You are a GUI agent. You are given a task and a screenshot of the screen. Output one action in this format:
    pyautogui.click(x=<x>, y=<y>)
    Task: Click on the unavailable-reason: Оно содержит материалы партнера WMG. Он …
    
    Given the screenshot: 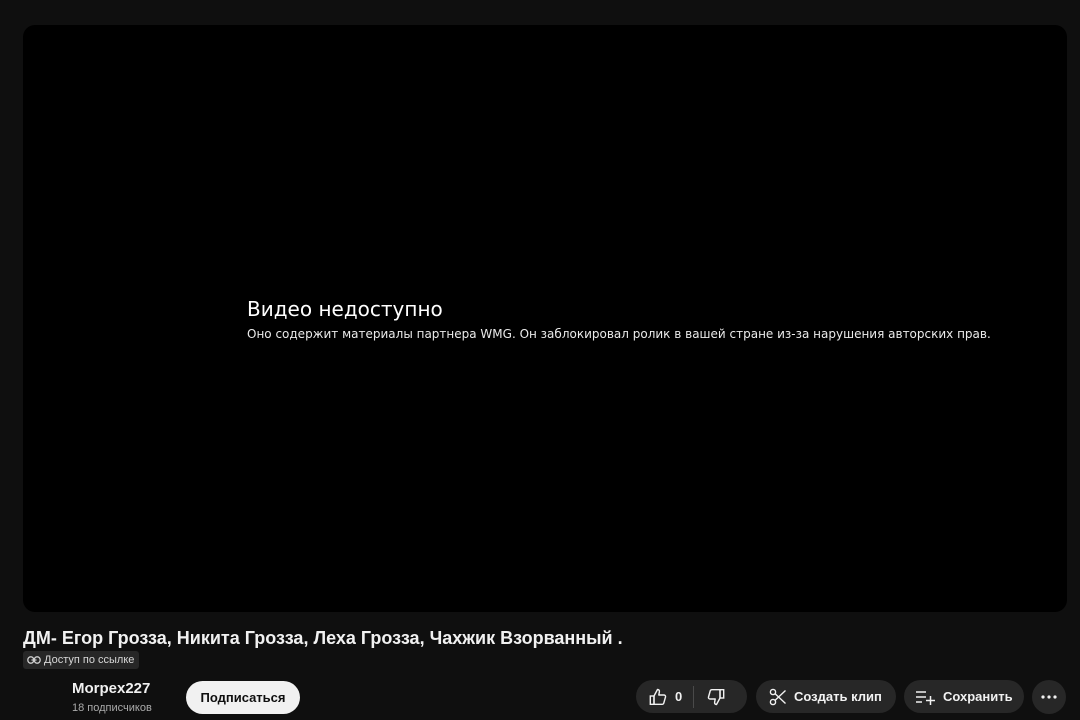 What is the action you would take?
    pyautogui.click(x=619, y=334)
    